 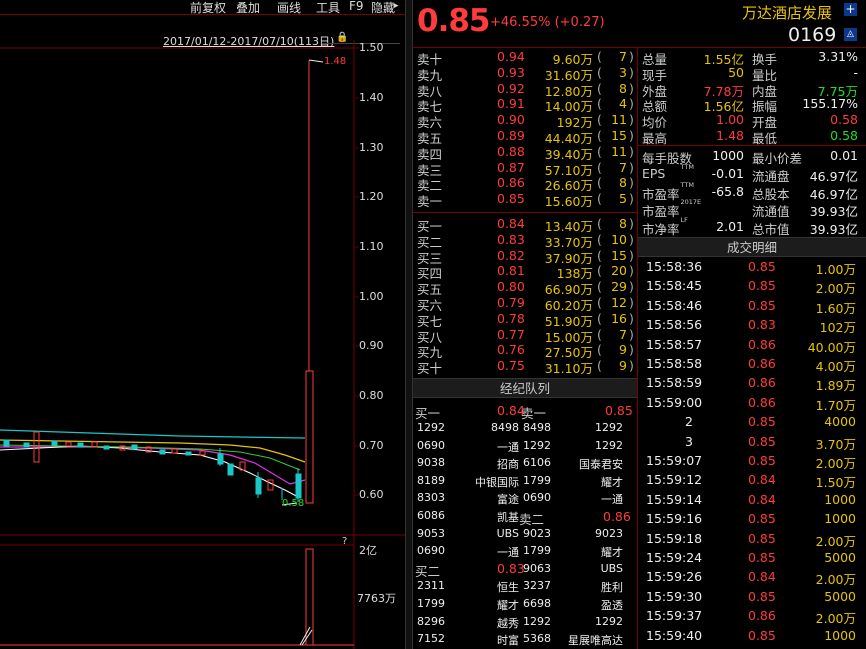 I want to click on broker-id: 8303, so click(x=431, y=498).